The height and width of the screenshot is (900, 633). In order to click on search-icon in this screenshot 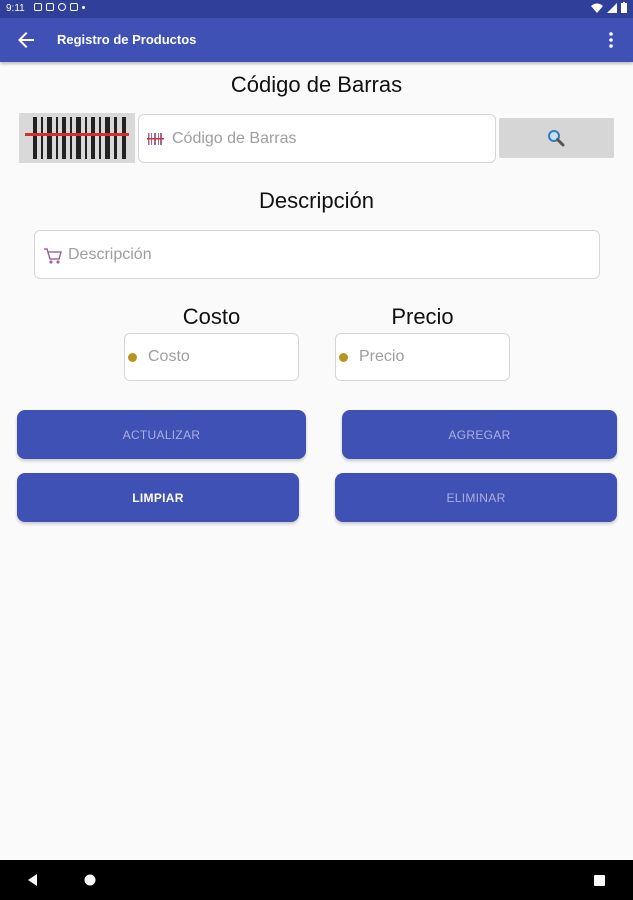, I will do `click(556, 138)`.